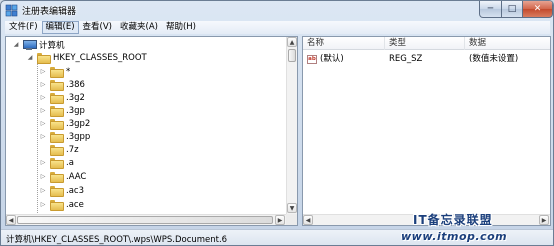  What do you see at coordinates (494, 59) in the screenshot?
I see `value-data: (数值未设置)` at bounding box center [494, 59].